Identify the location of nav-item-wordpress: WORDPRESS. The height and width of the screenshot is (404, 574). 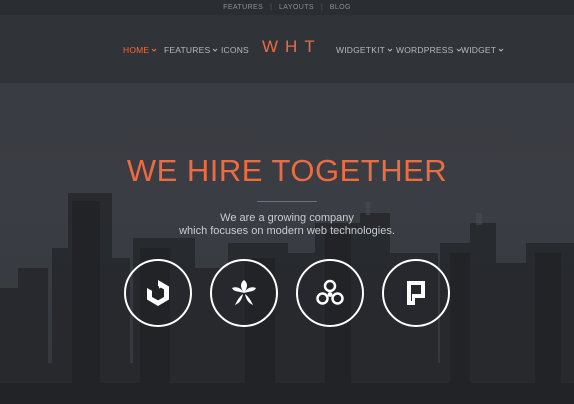
(429, 50).